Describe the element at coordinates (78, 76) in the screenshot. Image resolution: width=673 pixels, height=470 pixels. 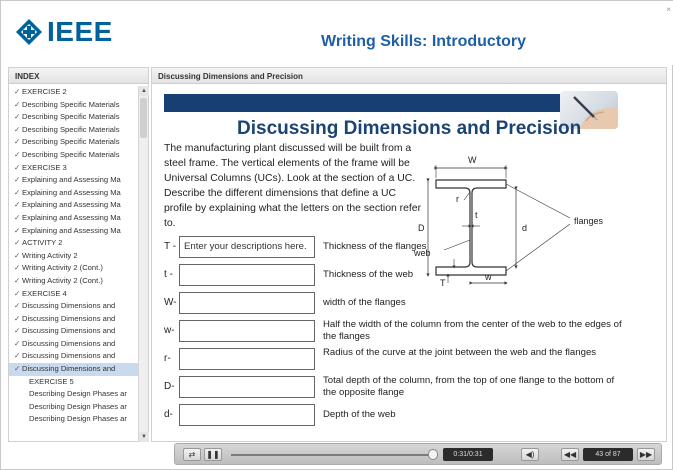
I see `index-title: INDEX` at that location.